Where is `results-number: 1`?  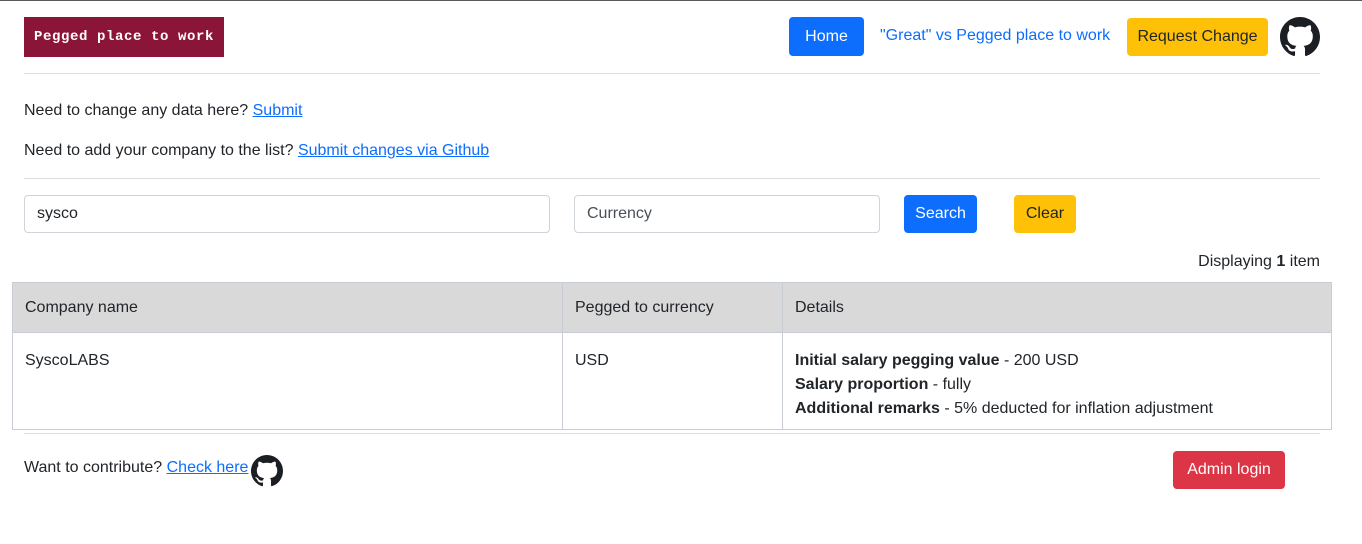 results-number: 1 is located at coordinates (1281, 261).